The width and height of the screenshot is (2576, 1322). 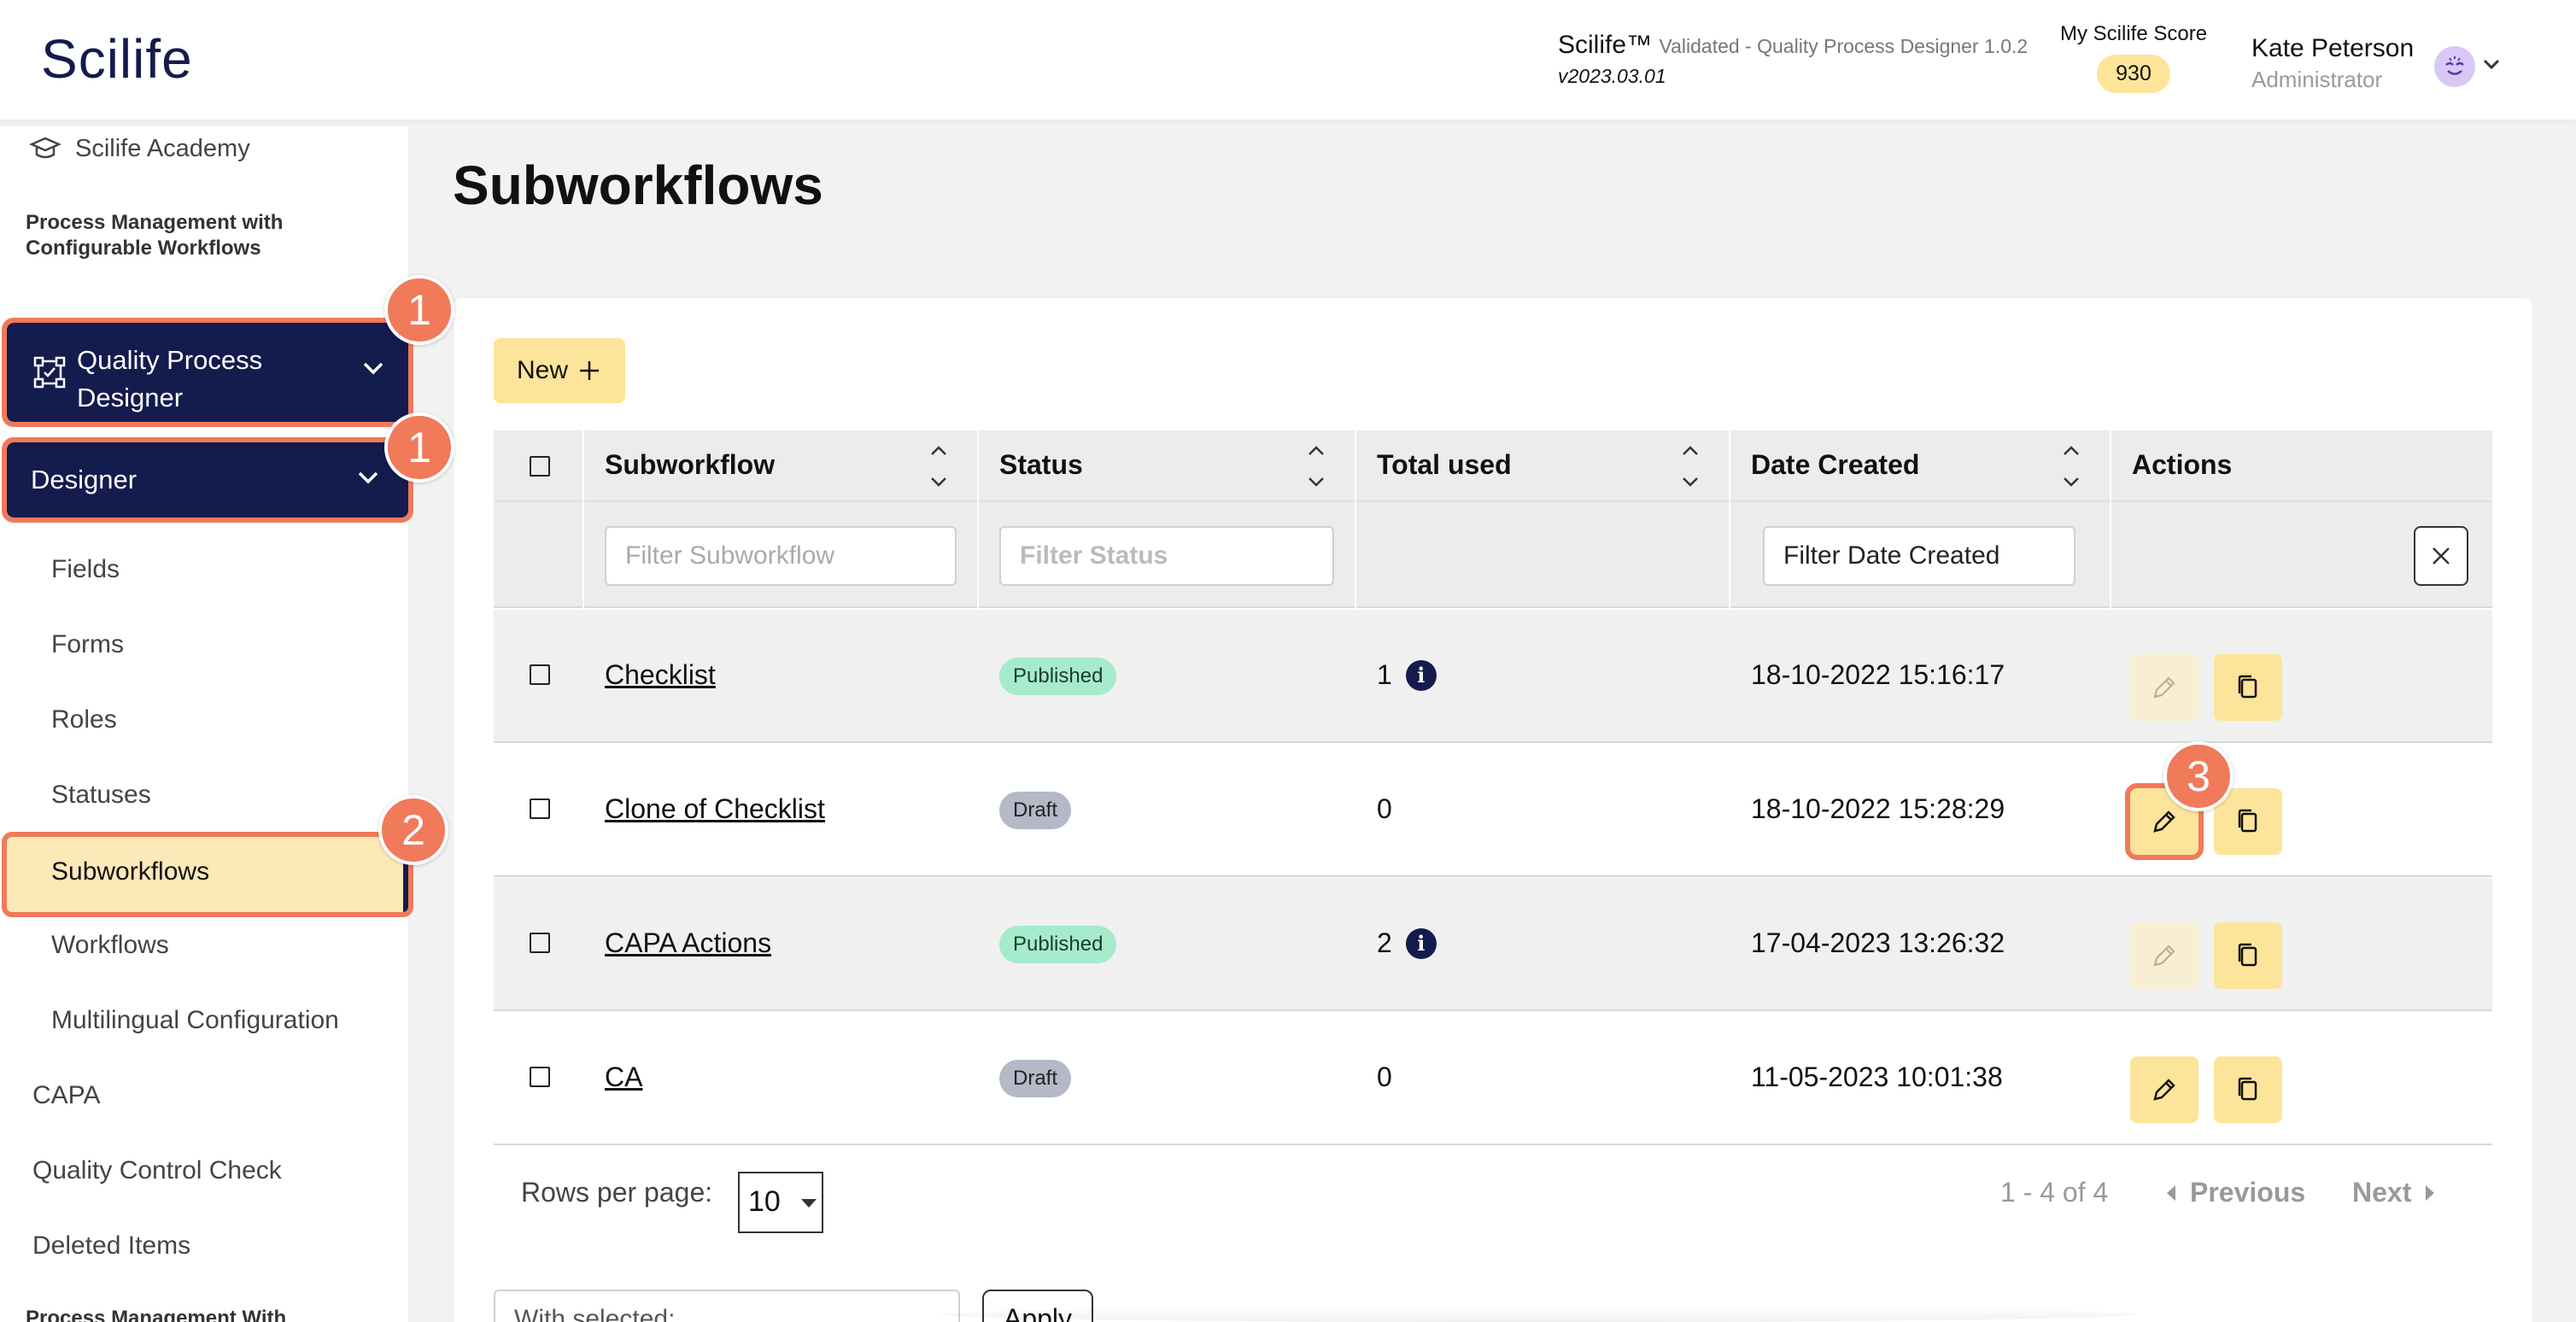 I want to click on sidebar-item-deleted-items: Deleted Items, so click(x=111, y=1246).